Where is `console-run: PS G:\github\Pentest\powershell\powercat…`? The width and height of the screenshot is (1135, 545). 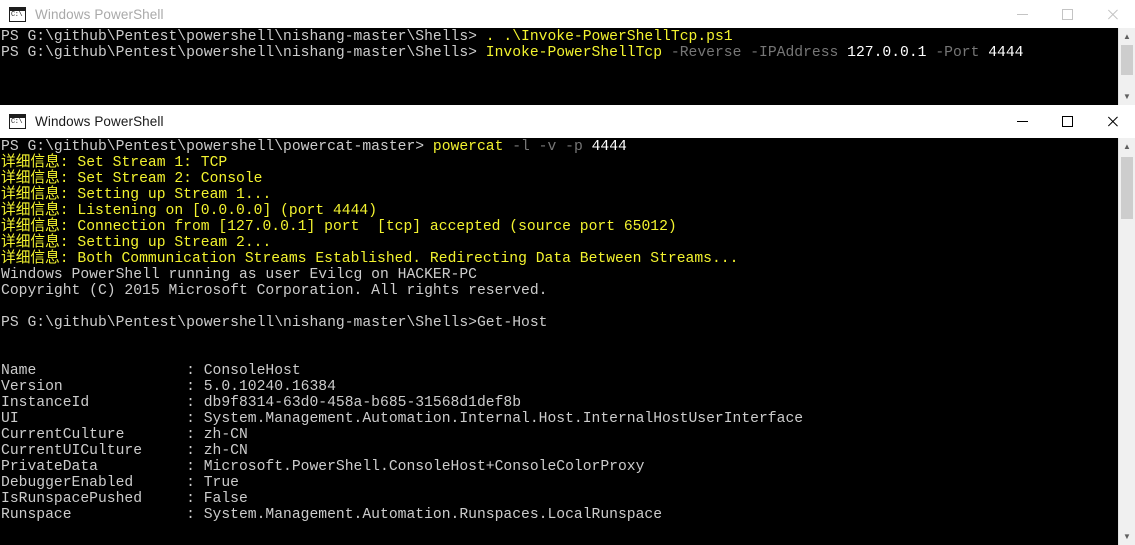
console-run: PS G:\github\Pentest\powershell\powercat… is located at coordinates (217, 147).